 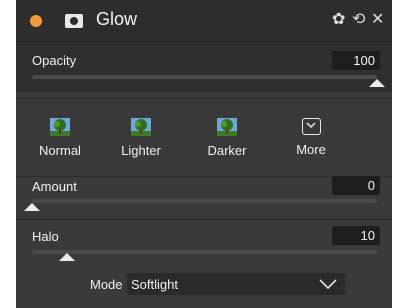 What do you see at coordinates (236, 284) in the screenshot?
I see `mode-dropdown: Softlight` at bounding box center [236, 284].